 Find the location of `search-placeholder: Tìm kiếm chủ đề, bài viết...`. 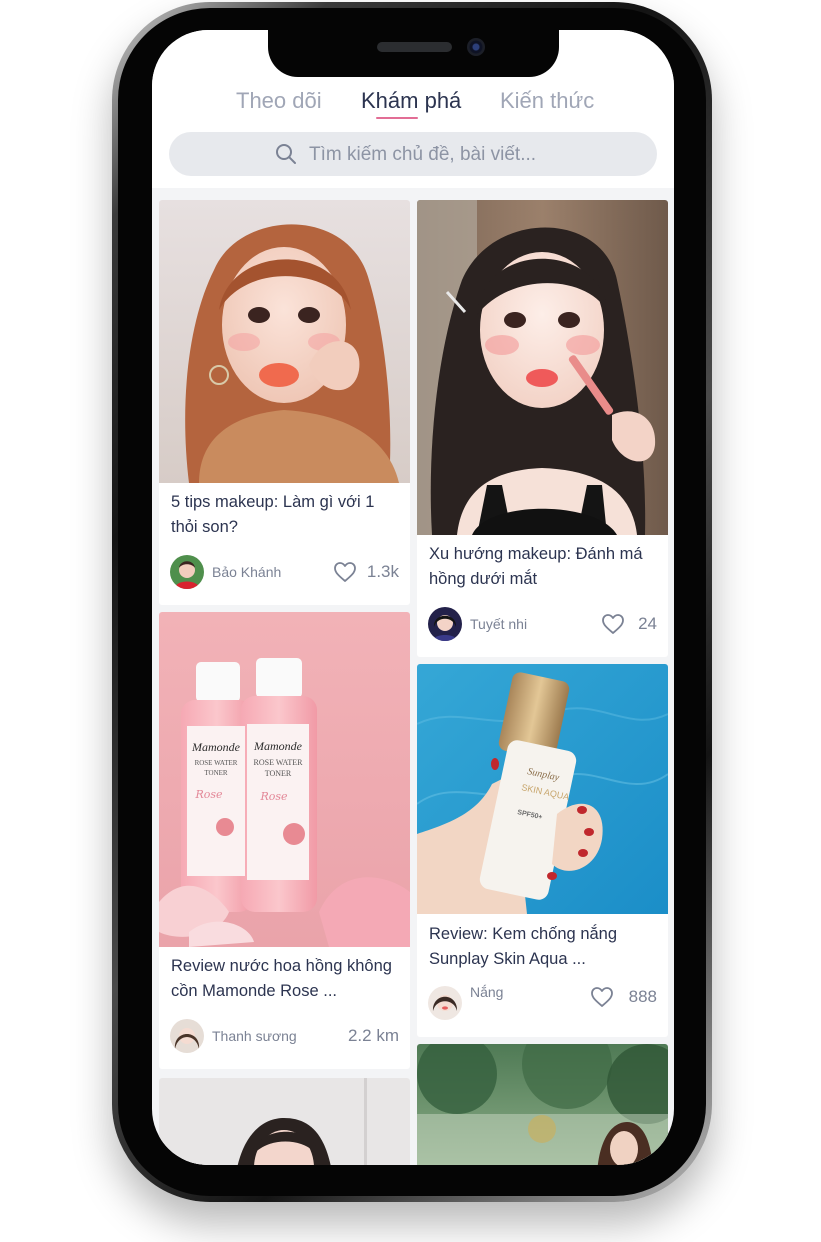

search-placeholder: Tìm kiếm chủ đề, bài viết... is located at coordinates (423, 154).